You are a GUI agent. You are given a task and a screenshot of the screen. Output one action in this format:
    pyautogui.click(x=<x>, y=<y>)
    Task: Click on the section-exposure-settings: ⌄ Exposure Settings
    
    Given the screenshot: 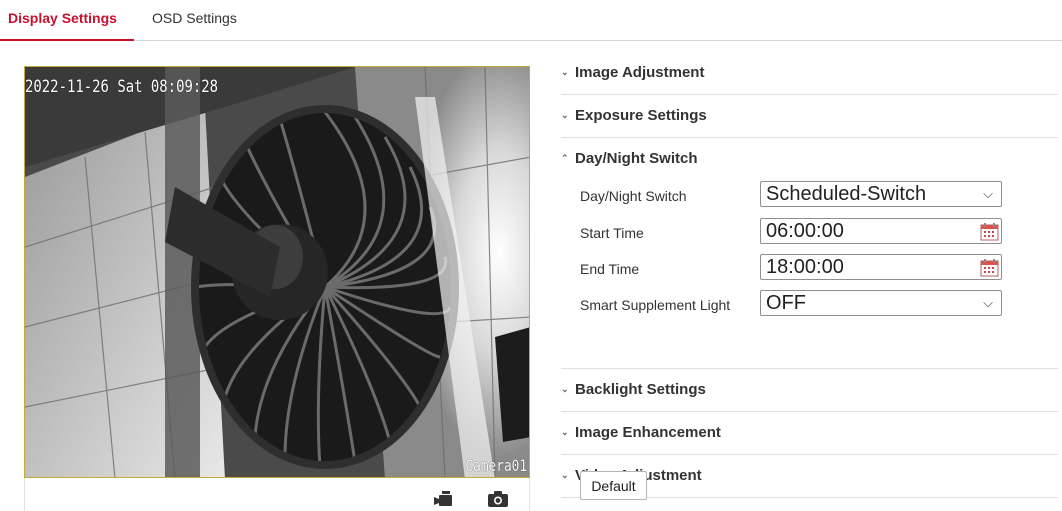 What is the action you would take?
    pyautogui.click(x=809, y=116)
    